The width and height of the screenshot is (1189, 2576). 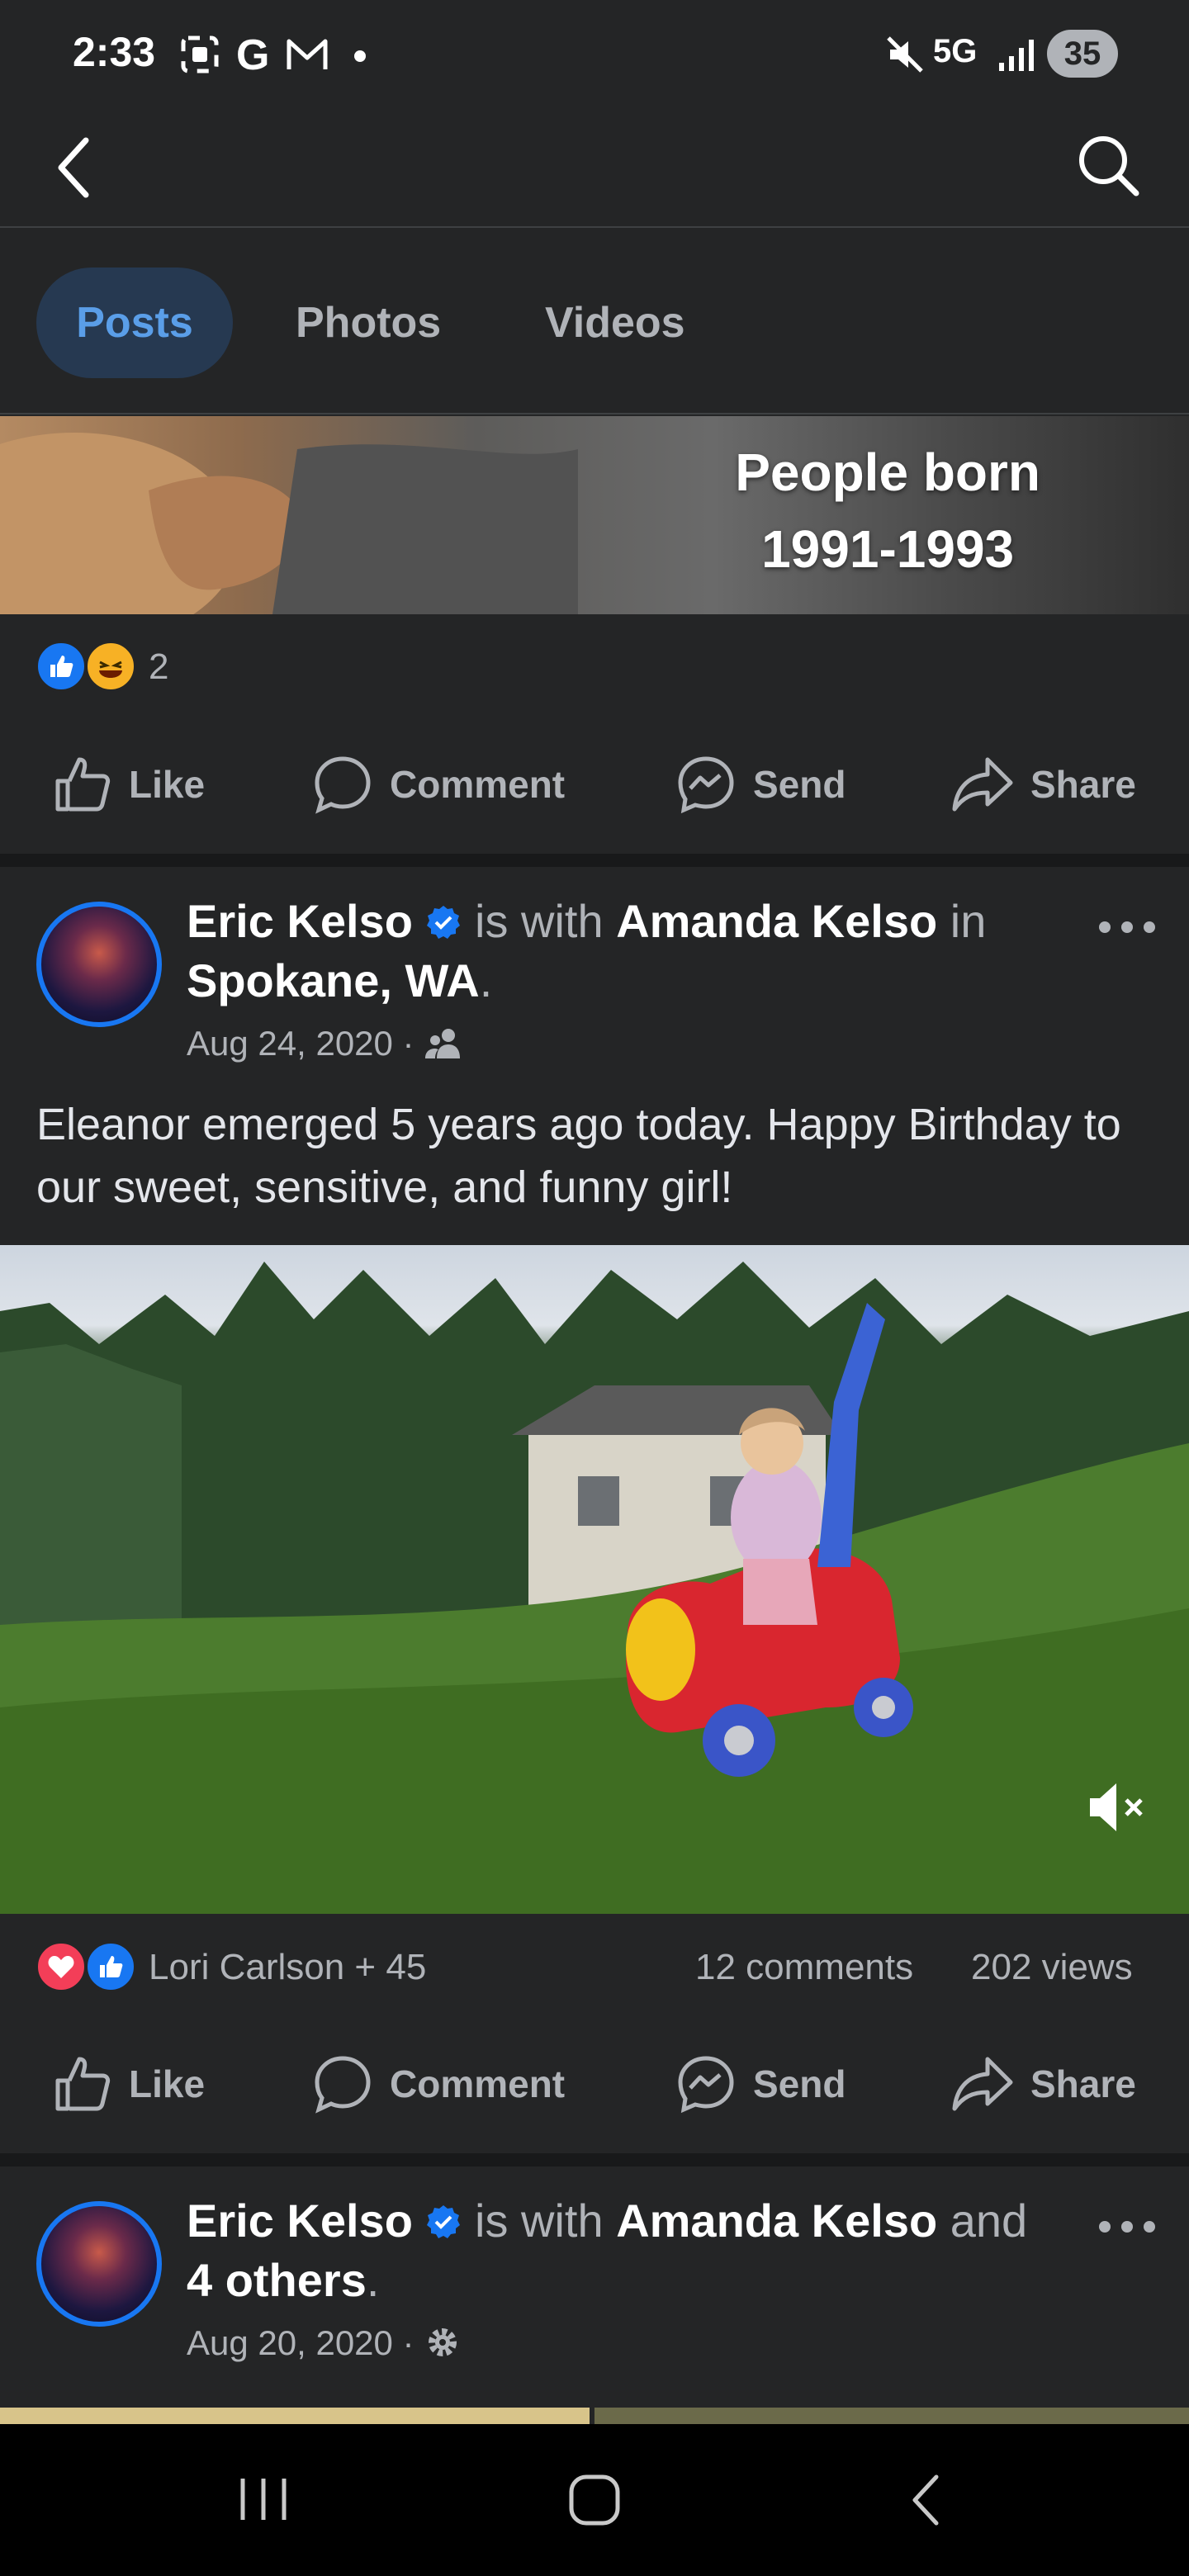 I want to click on post-date: Aug 24, 2020 ·, so click(x=326, y=1043).